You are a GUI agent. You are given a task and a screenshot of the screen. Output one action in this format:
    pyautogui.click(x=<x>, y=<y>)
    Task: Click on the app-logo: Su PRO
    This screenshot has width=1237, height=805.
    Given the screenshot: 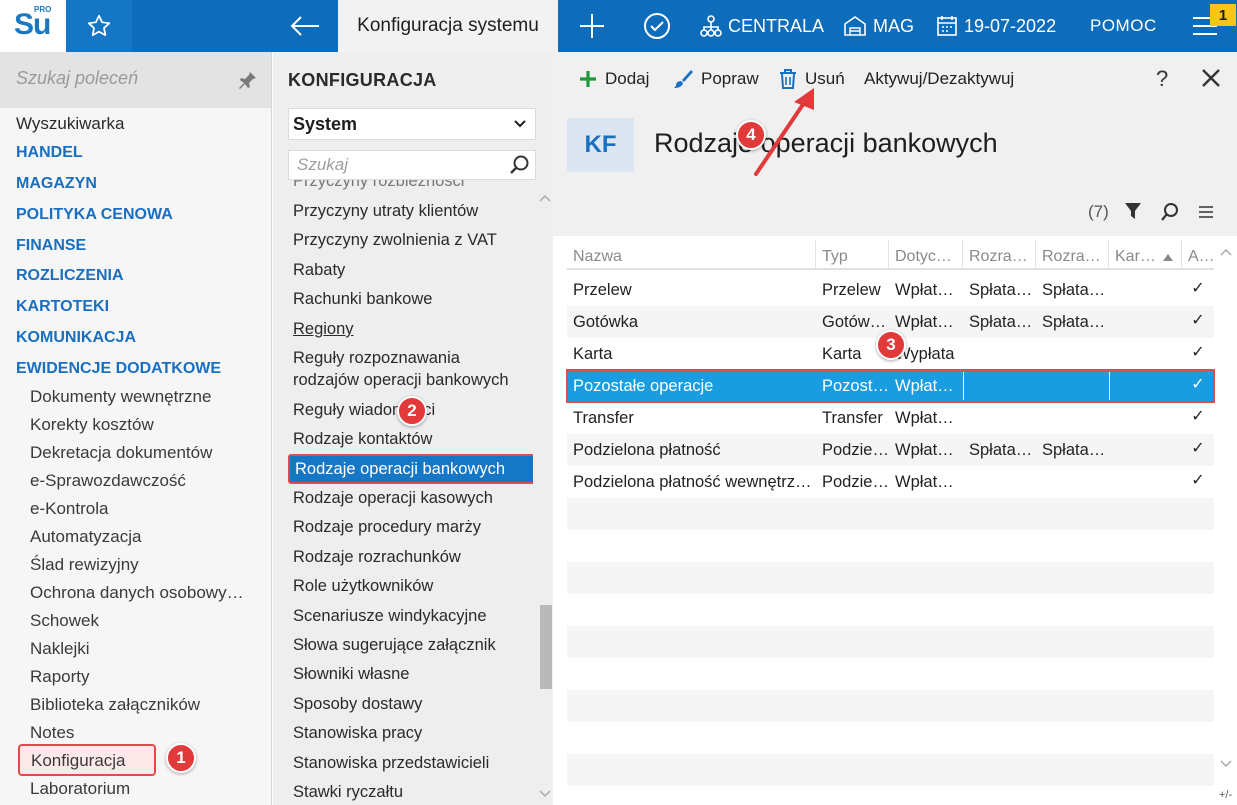 What is the action you would take?
    pyautogui.click(x=33, y=26)
    